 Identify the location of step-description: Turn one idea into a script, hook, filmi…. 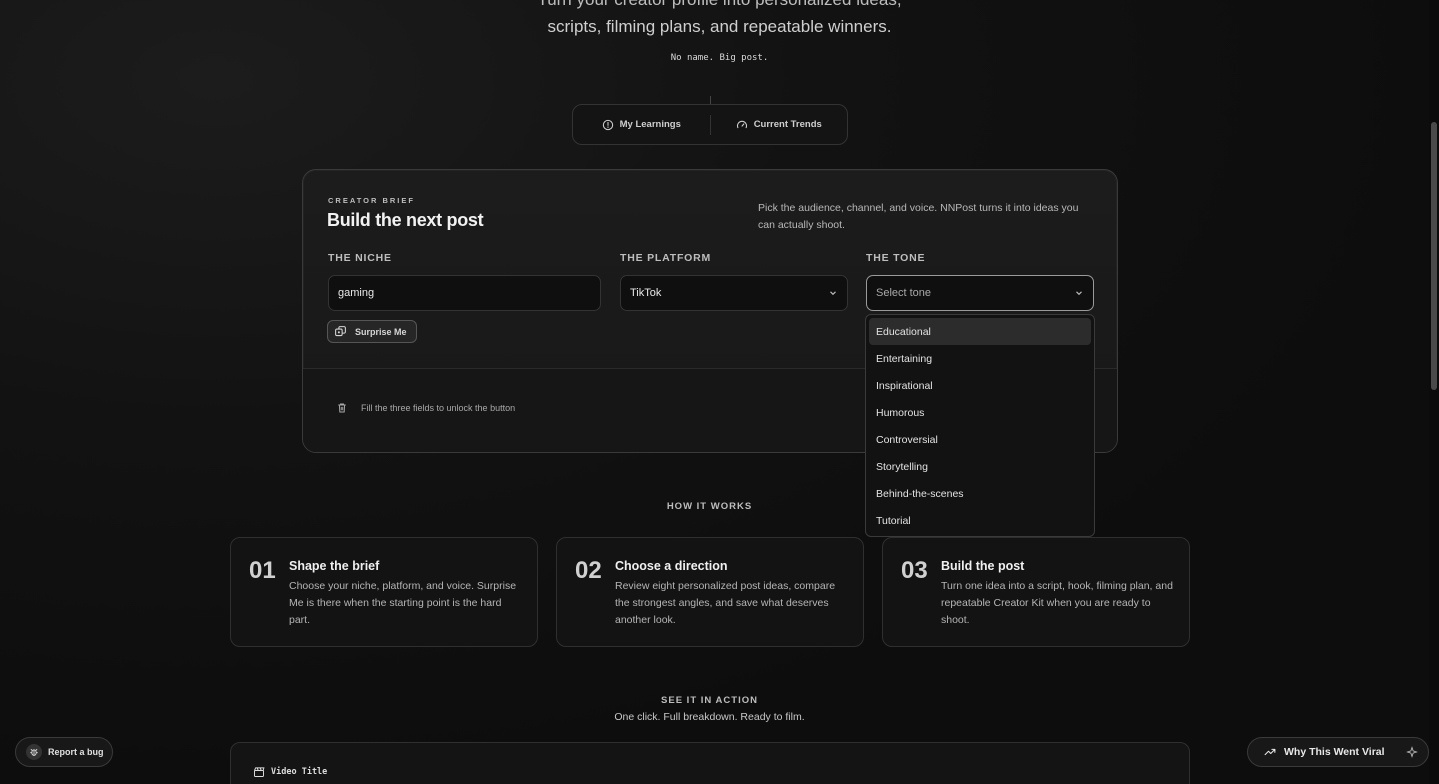
(1057, 603).